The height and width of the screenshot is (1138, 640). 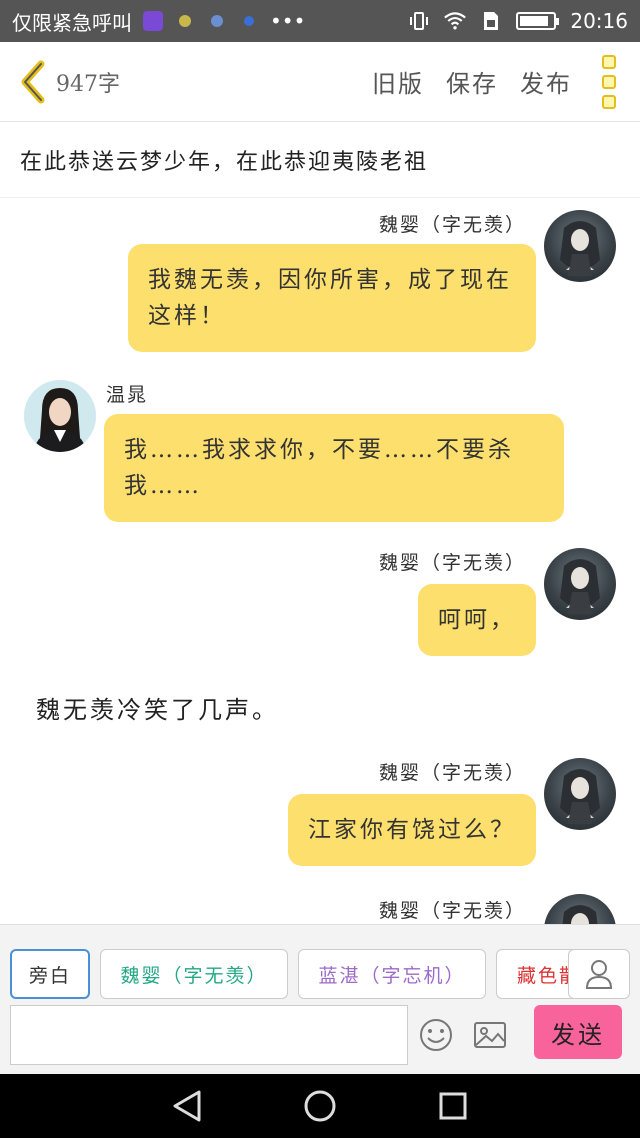 I want to click on menu-button, so click(x=613, y=81).